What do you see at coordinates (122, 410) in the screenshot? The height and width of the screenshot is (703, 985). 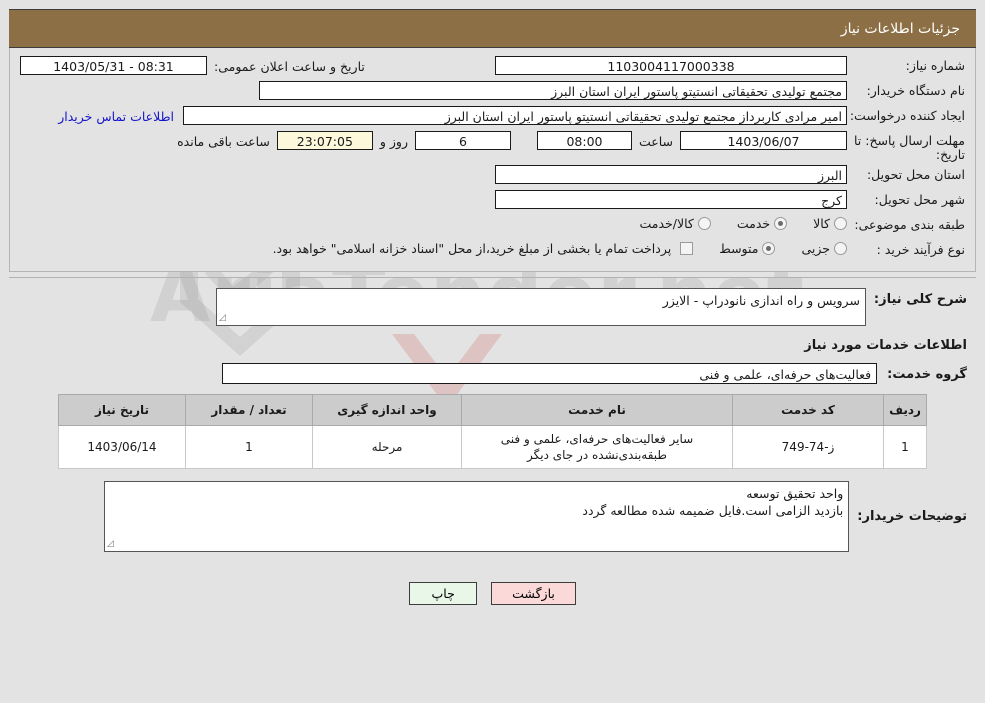 I see `th-need-date: تاریخ نیاز` at bounding box center [122, 410].